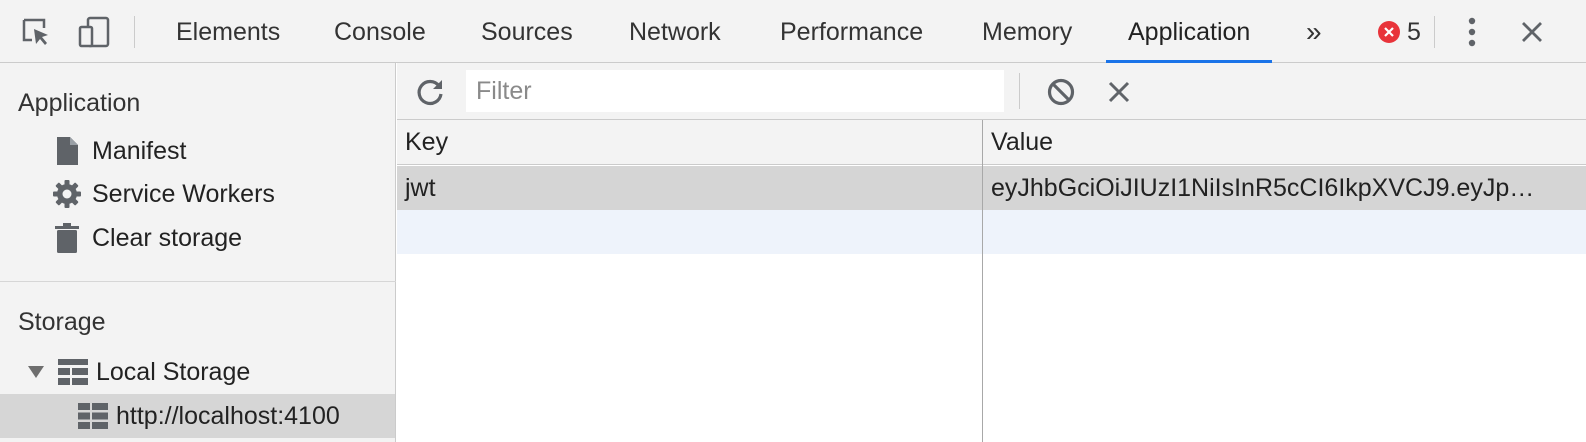  I want to click on gear-icon, so click(67, 194).